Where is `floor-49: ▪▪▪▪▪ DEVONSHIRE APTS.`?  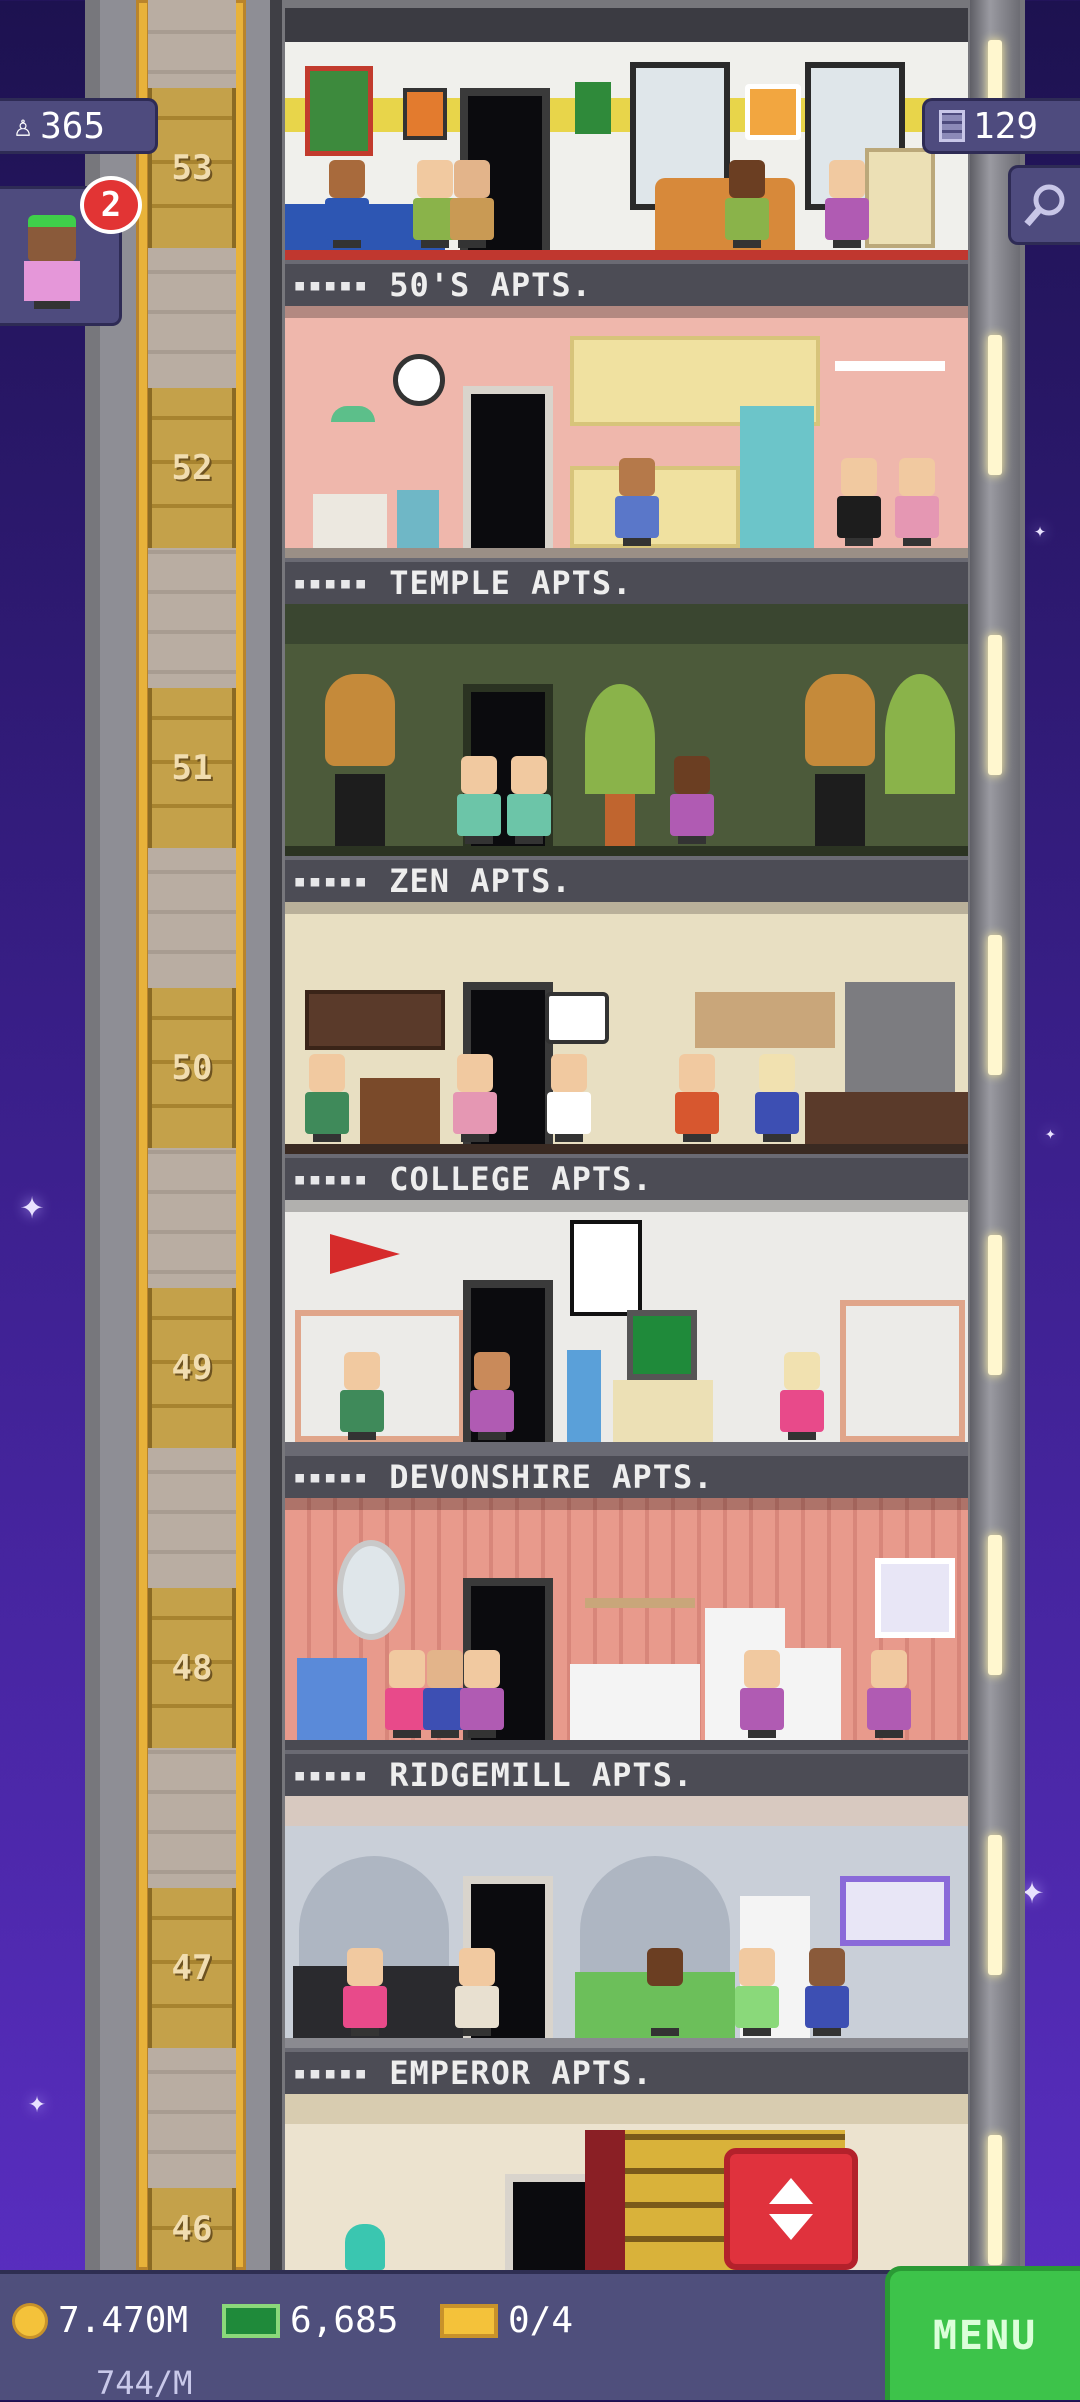 floor-49: ▪▪▪▪▪ DEVONSHIRE APTS. is located at coordinates (626, 1349).